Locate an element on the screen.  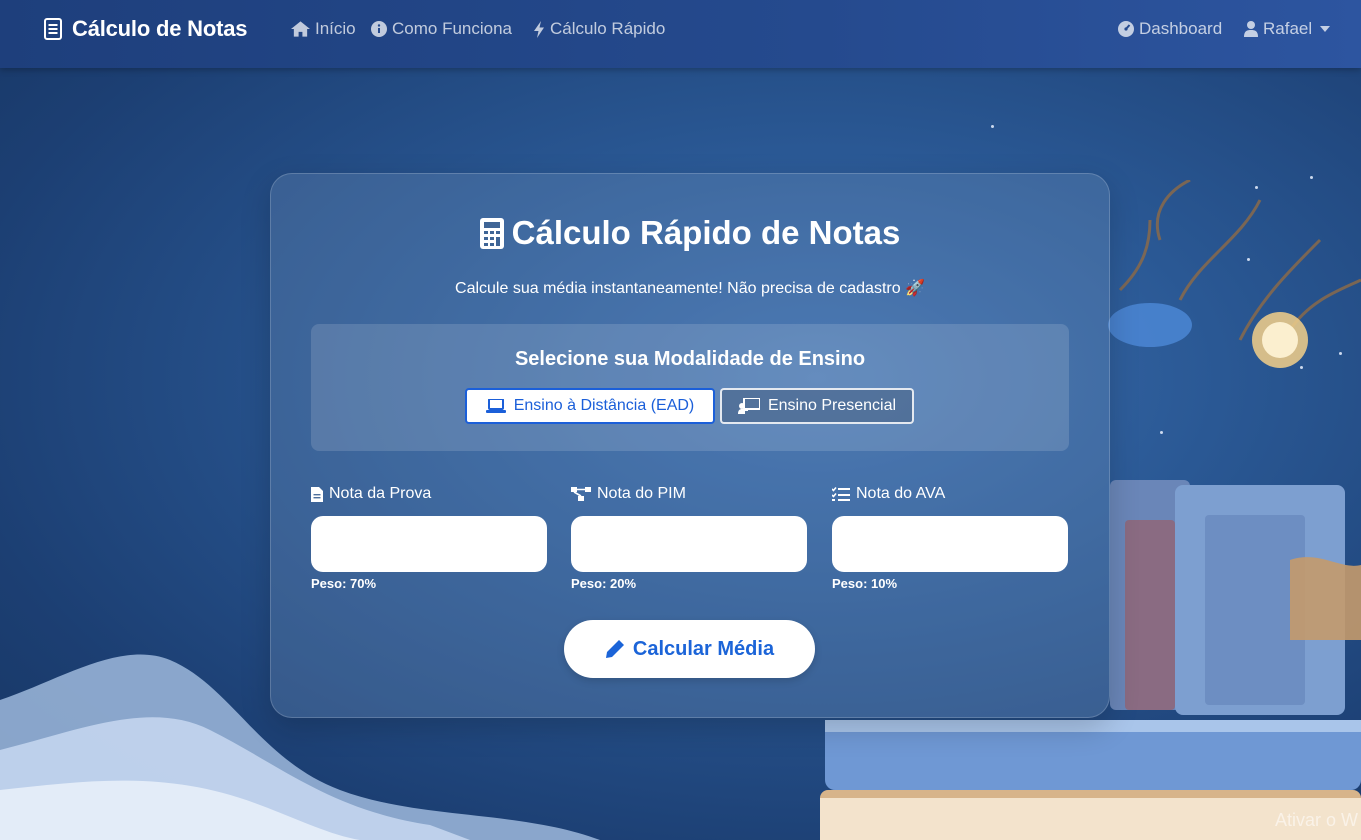
nav-link-label: Como Funciona is located at coordinates (452, 28).